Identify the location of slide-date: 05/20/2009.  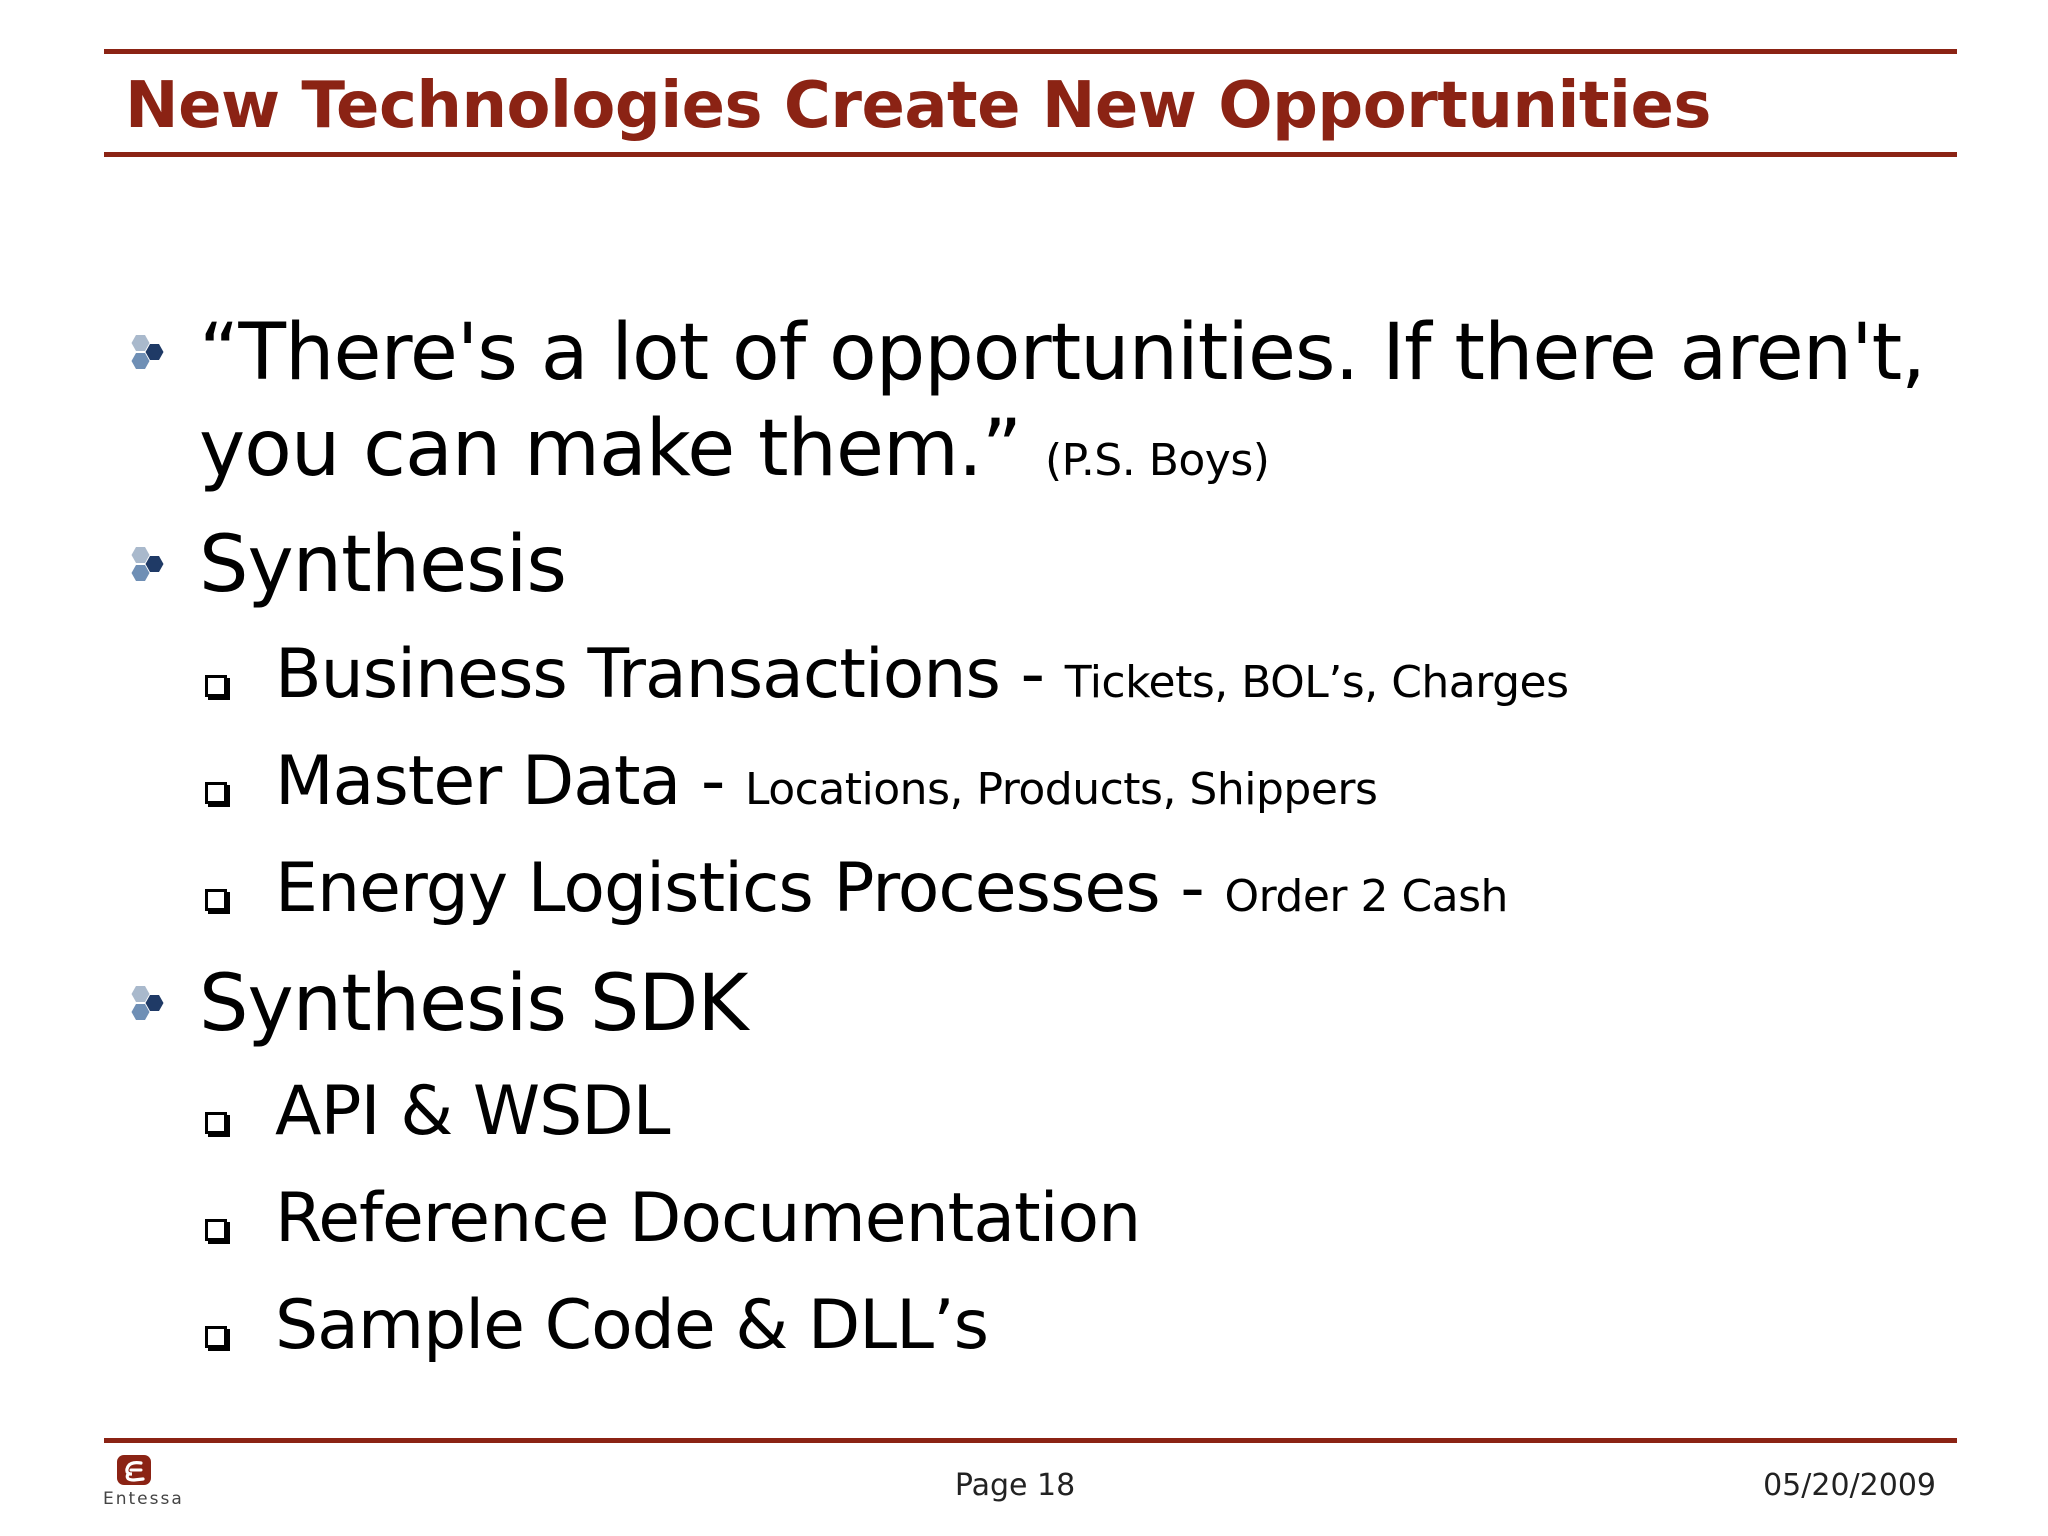
(1849, 1485).